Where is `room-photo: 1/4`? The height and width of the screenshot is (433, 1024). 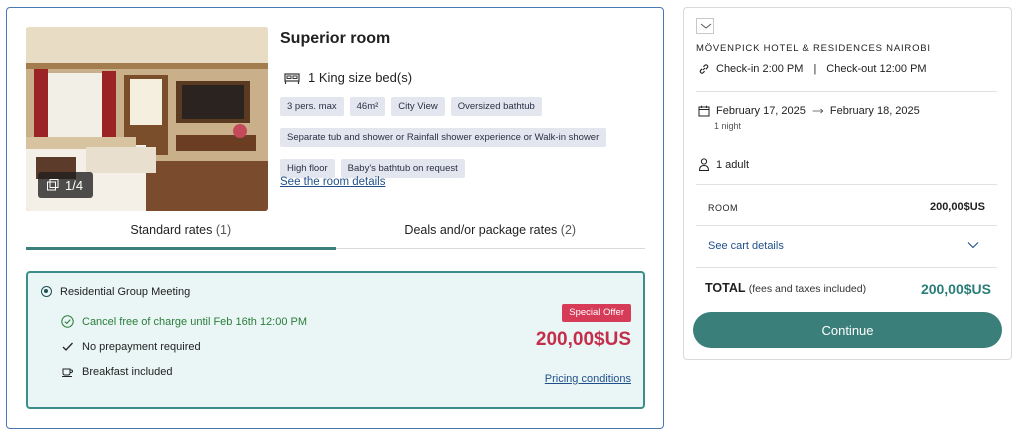 room-photo: 1/4 is located at coordinates (147, 119).